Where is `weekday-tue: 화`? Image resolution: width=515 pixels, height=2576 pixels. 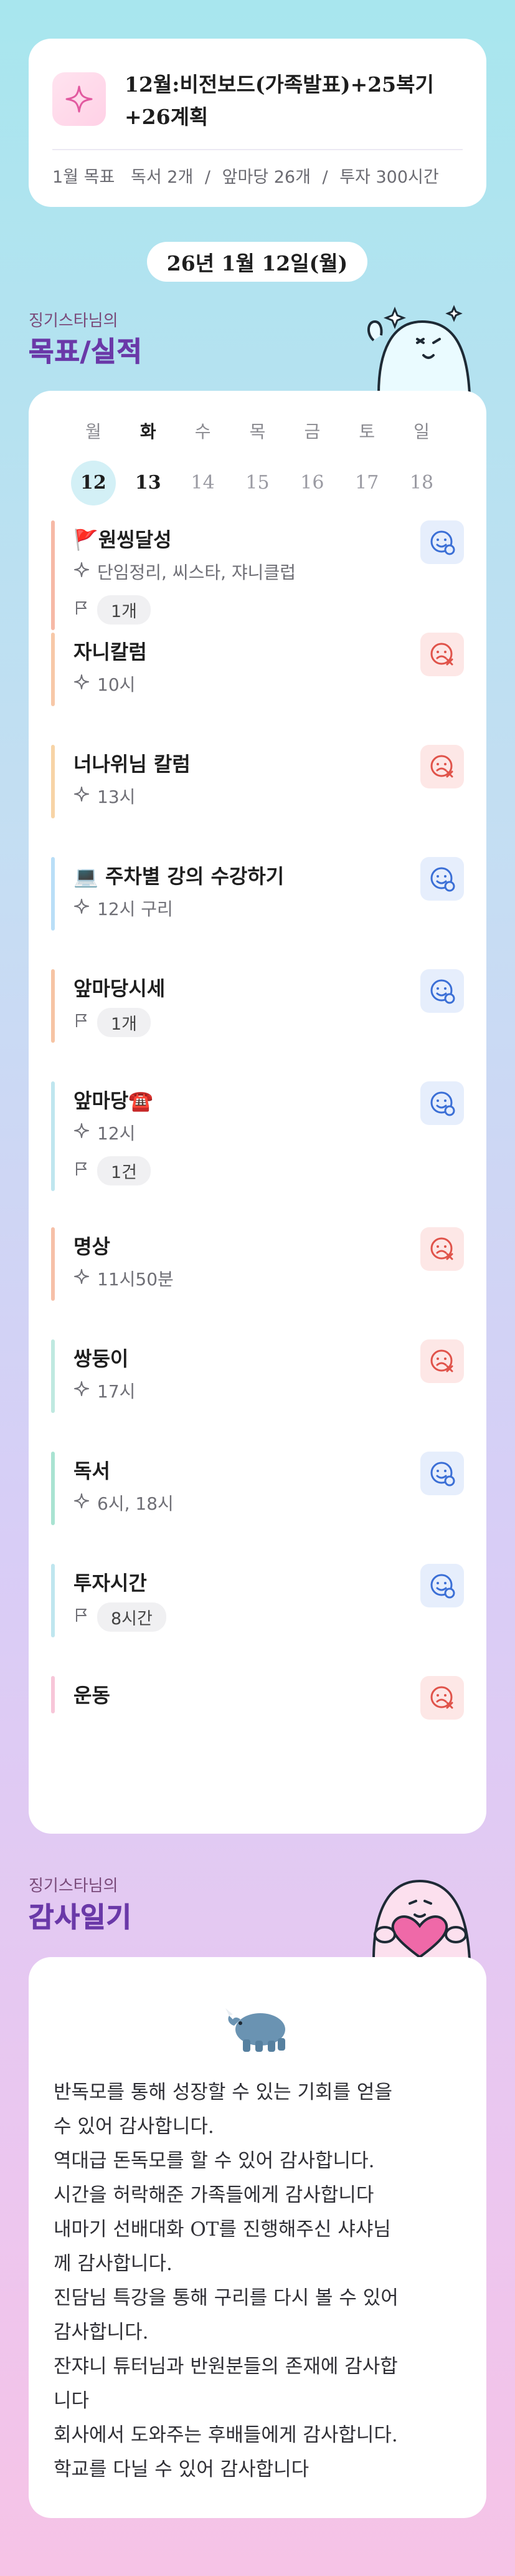
weekday-tue: 화 is located at coordinates (147, 432).